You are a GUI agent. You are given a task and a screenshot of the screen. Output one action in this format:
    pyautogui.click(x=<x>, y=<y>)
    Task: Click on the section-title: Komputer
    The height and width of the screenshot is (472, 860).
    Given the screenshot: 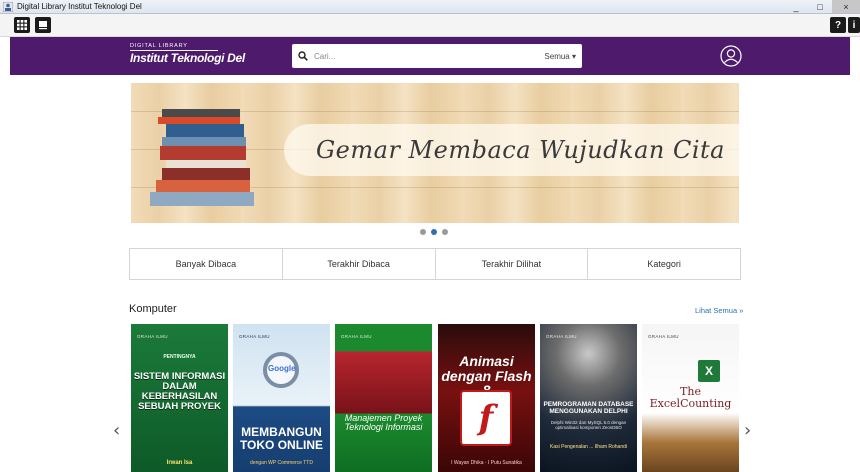 What is the action you would take?
    pyautogui.click(x=153, y=309)
    